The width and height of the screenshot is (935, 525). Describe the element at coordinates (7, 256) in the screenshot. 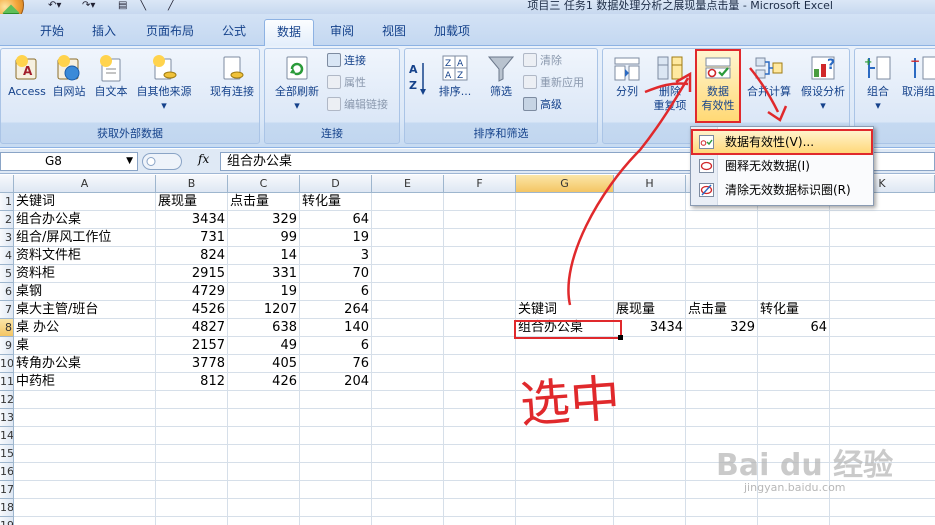

I see `row-header-4: 4` at that location.